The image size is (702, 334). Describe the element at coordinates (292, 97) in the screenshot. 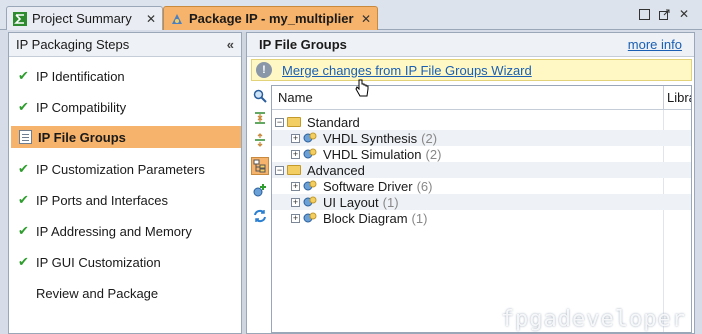

I see `column-header-name: Name` at that location.